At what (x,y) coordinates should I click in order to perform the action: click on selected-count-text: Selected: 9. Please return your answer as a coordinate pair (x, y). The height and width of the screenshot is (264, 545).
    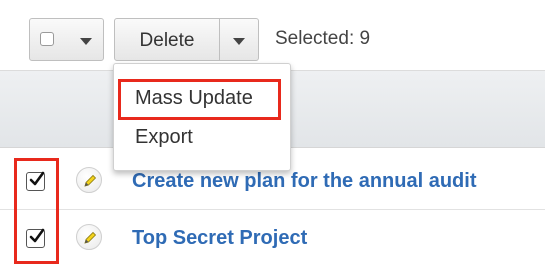
    Looking at the image, I should click on (322, 39).